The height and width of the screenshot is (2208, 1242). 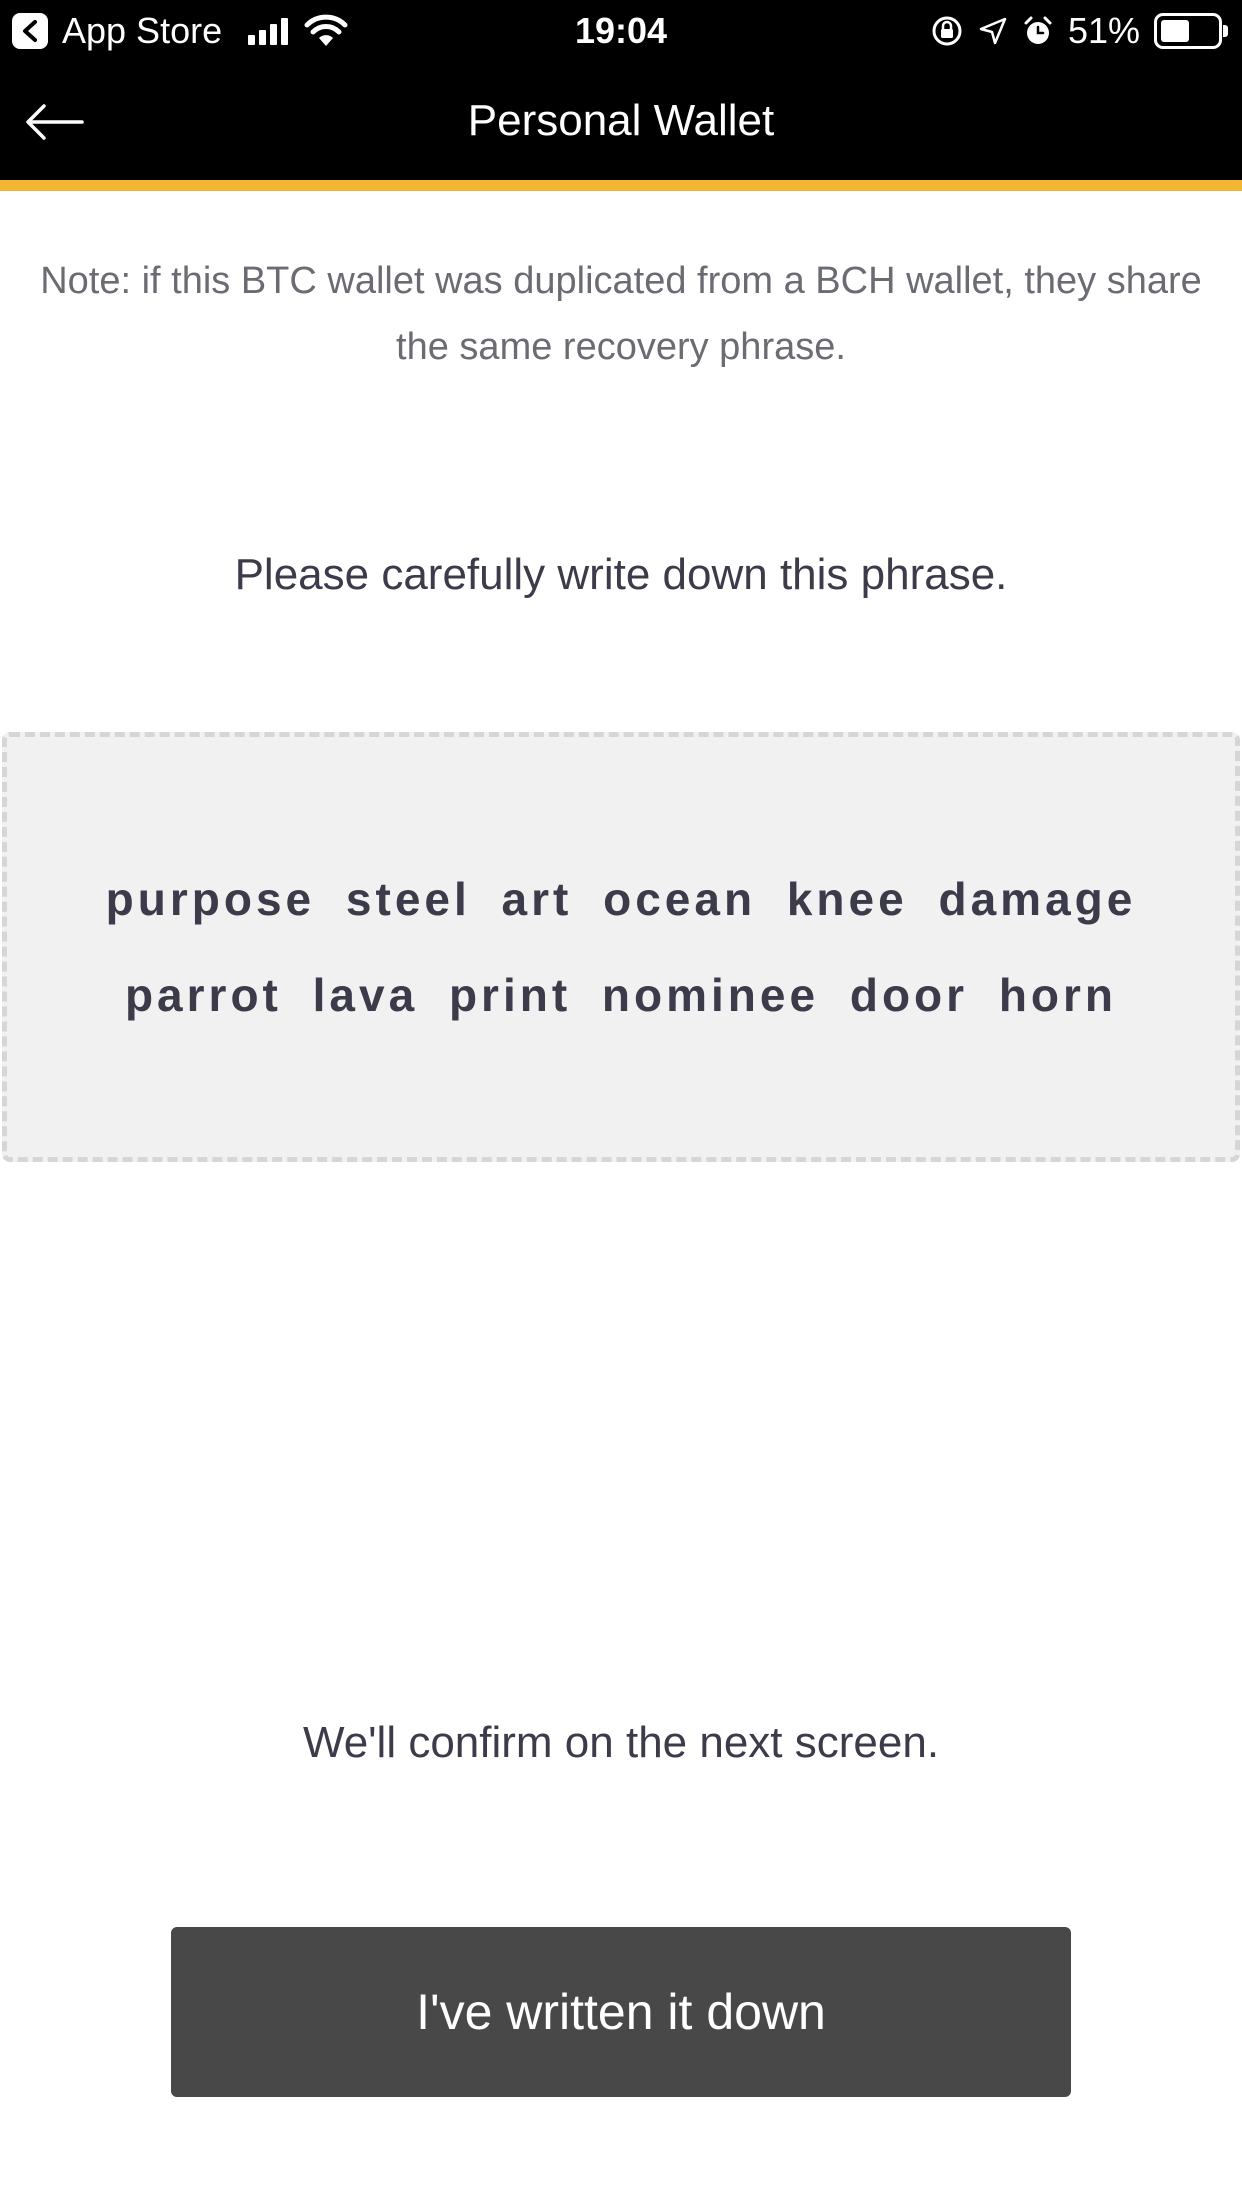 What do you see at coordinates (947, 31) in the screenshot?
I see `orientation-lock-icon` at bounding box center [947, 31].